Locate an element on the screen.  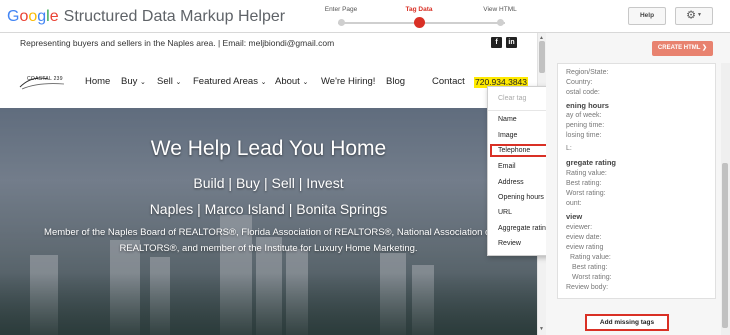
step-label: View HTML is located at coordinates (500, 9).